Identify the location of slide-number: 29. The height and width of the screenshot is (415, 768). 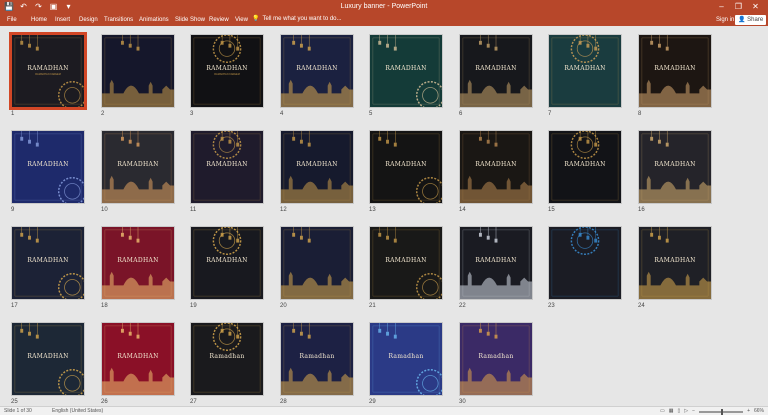
(372, 402).